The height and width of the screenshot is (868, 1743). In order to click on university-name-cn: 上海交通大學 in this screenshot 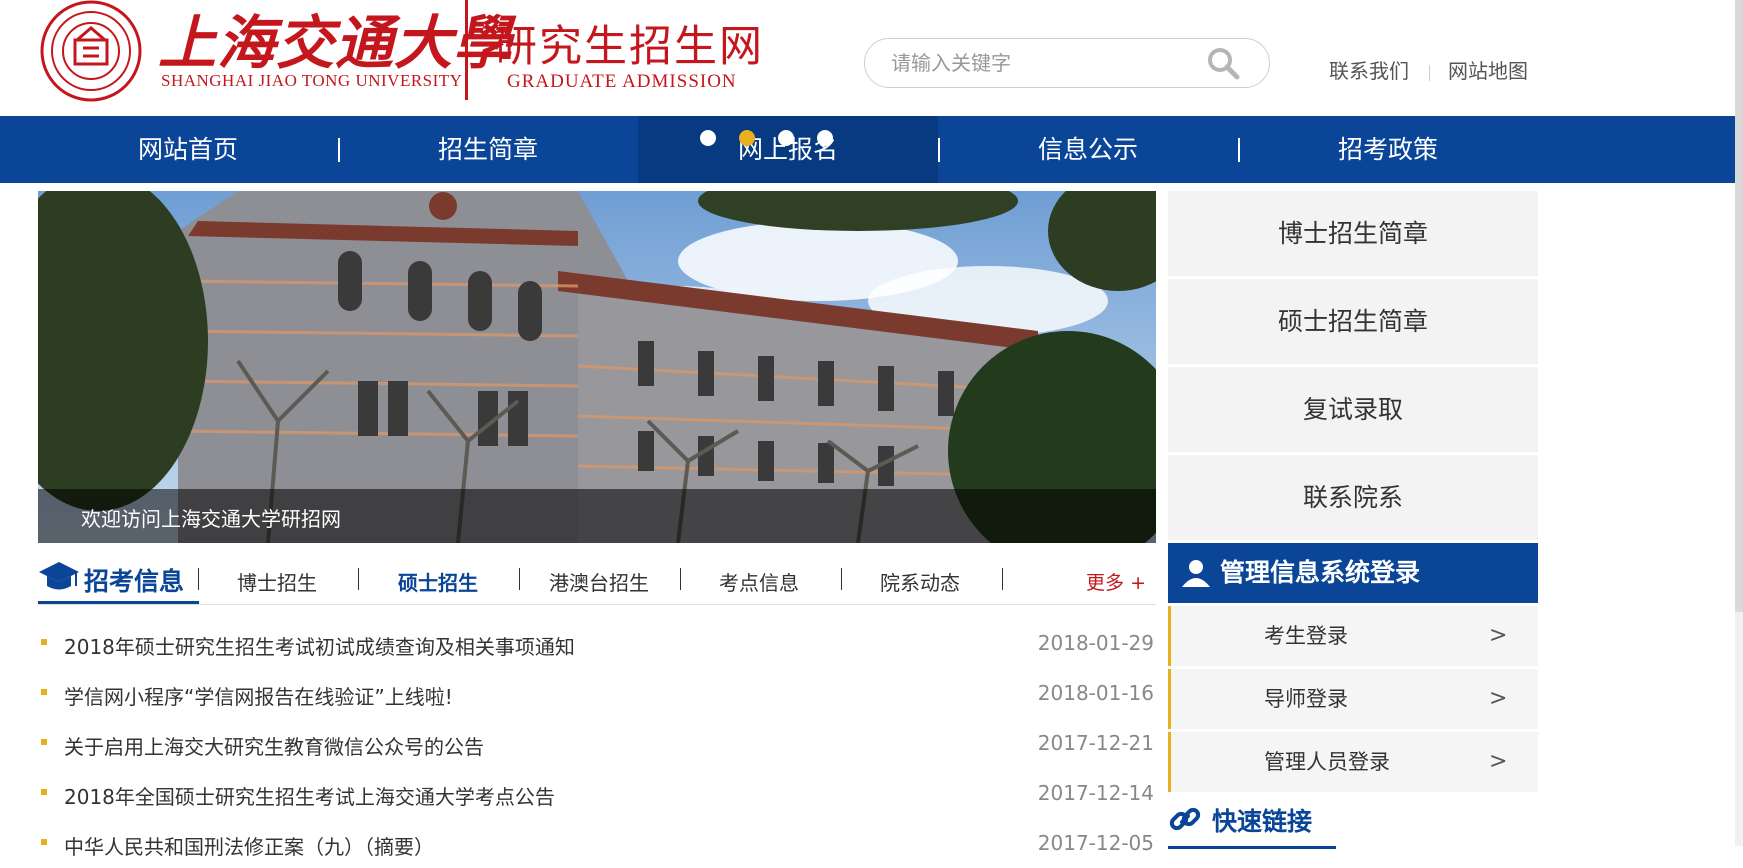, I will do `click(335, 40)`.